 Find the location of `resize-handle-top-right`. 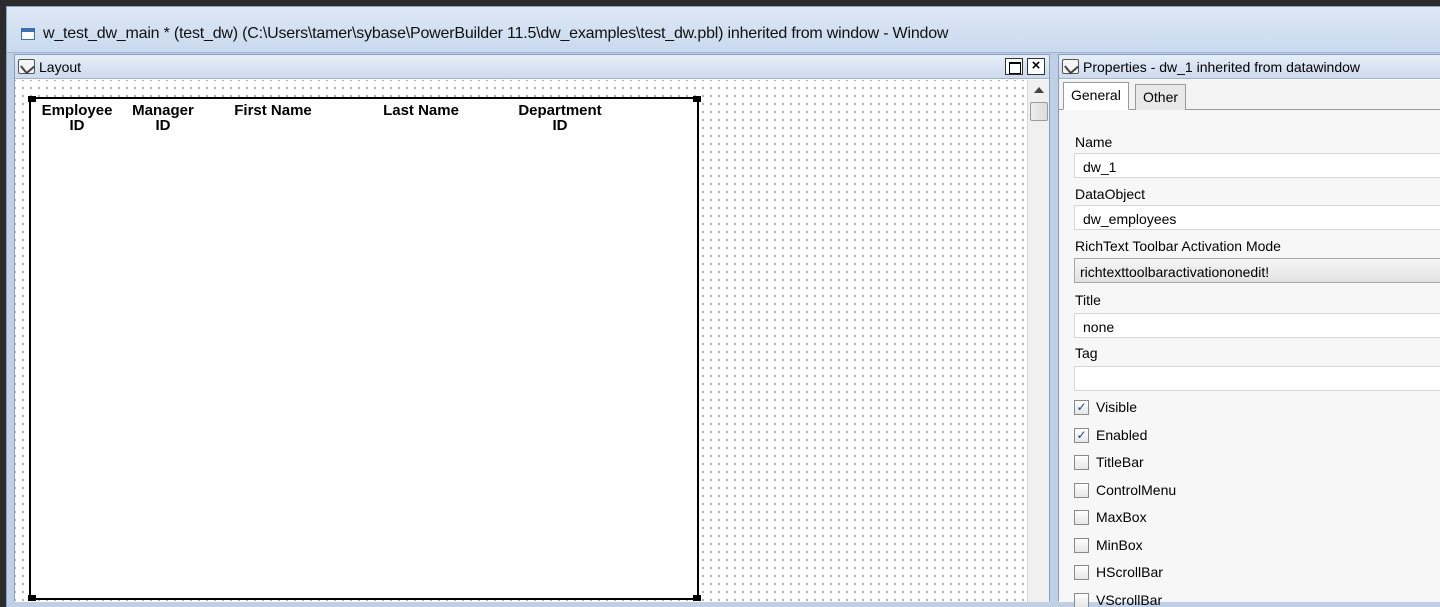

resize-handle-top-right is located at coordinates (697, 99).